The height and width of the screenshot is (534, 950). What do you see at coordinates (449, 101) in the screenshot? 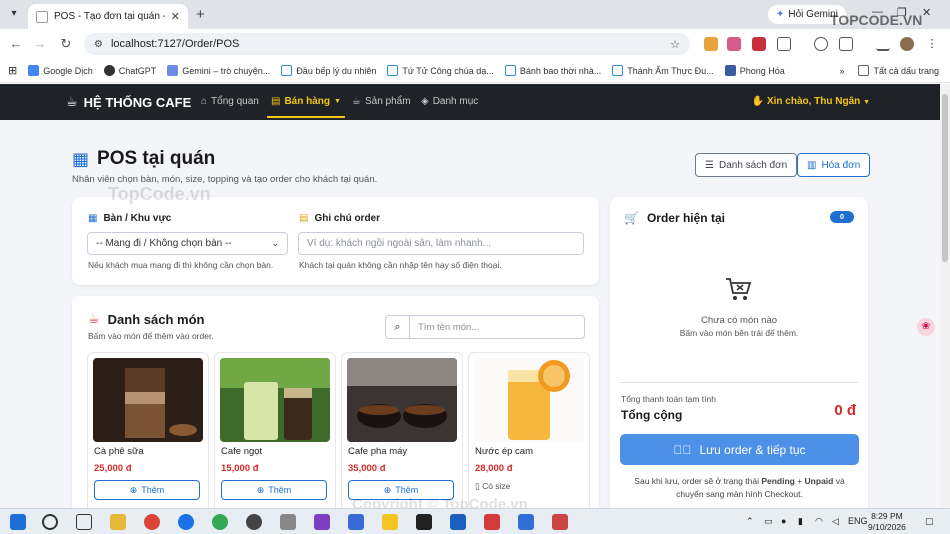
I see `nav-item-categories: ◈ Danh mục` at bounding box center [449, 101].